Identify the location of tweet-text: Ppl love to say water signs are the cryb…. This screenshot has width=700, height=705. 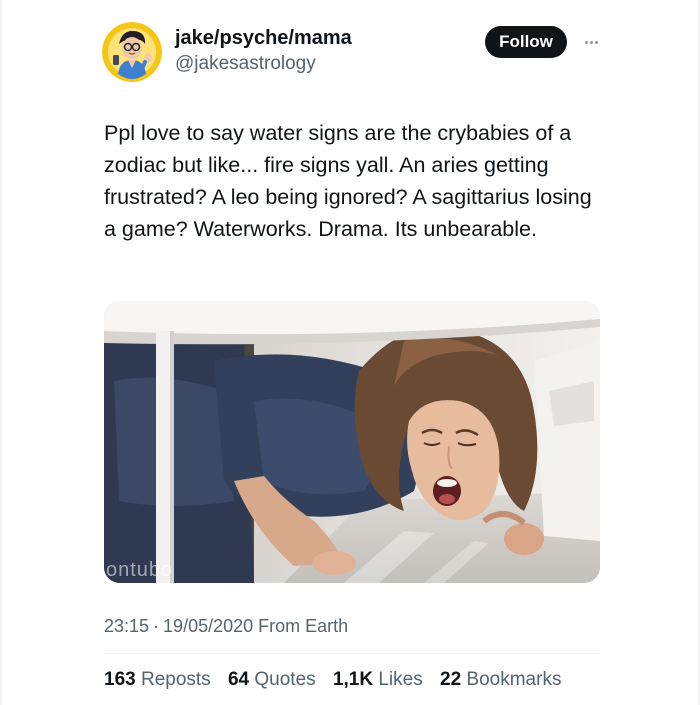
(348, 181).